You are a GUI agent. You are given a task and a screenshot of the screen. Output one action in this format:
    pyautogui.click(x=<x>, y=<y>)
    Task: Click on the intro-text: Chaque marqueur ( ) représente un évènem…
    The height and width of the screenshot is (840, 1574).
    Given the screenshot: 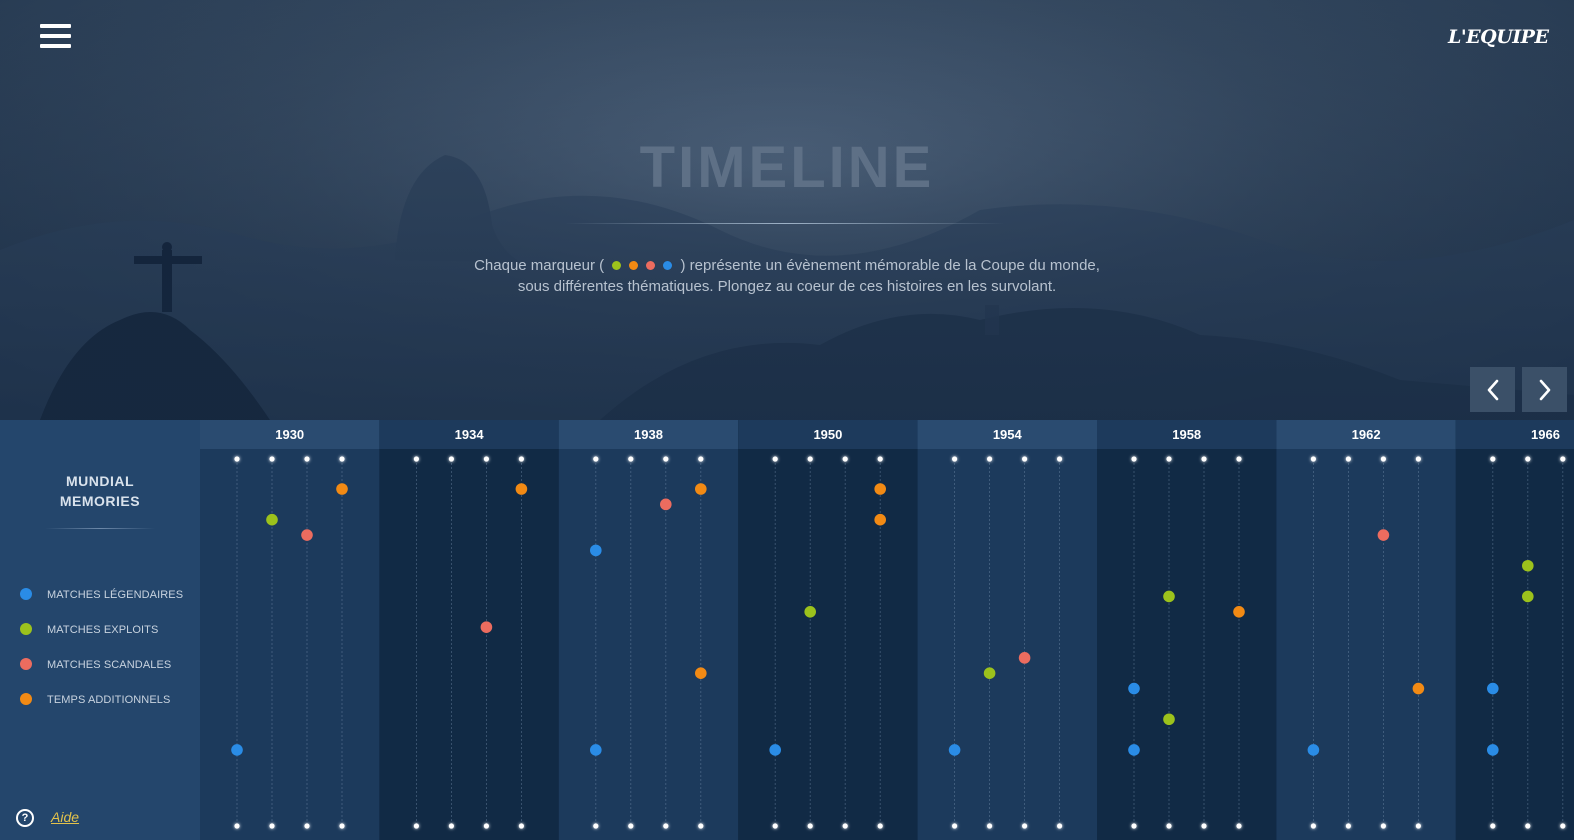 What is the action you would take?
    pyautogui.click(x=787, y=276)
    